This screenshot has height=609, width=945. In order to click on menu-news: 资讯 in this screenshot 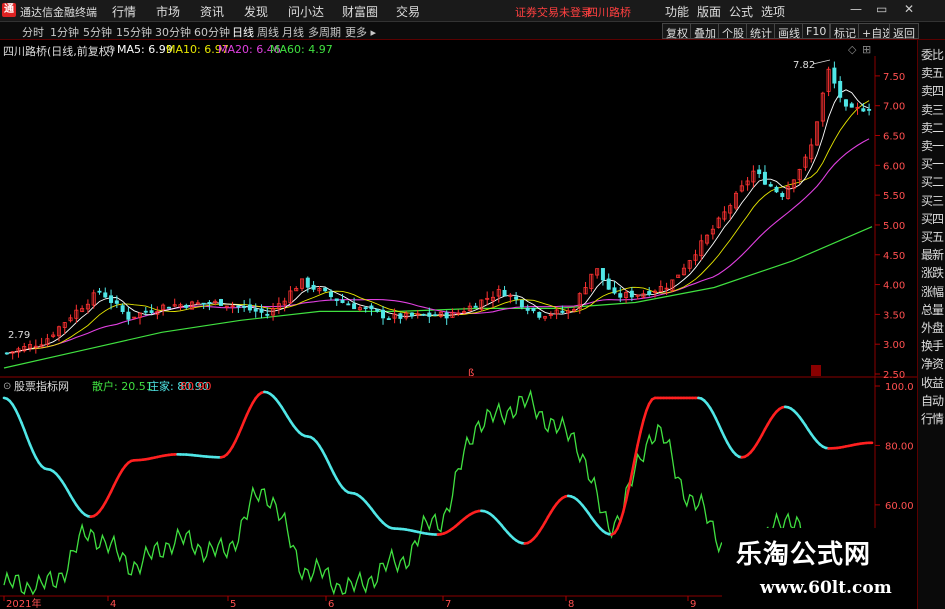, I will do `click(212, 11)`.